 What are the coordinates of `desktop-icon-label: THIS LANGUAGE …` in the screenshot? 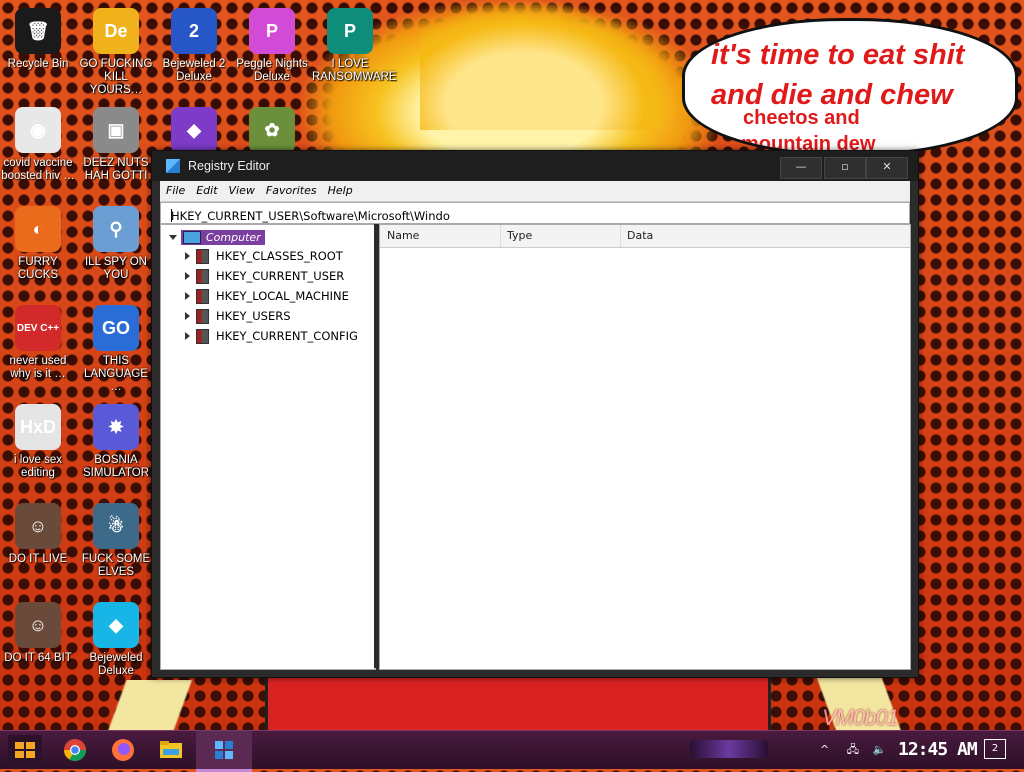 It's located at (116, 374).